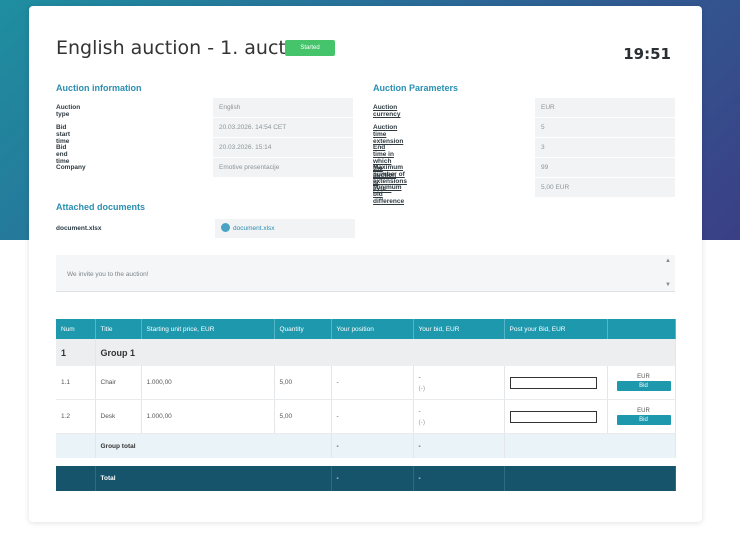 The width and height of the screenshot is (740, 548). Describe the element at coordinates (459, 478) in the screenshot. I see `total-bid: -` at that location.